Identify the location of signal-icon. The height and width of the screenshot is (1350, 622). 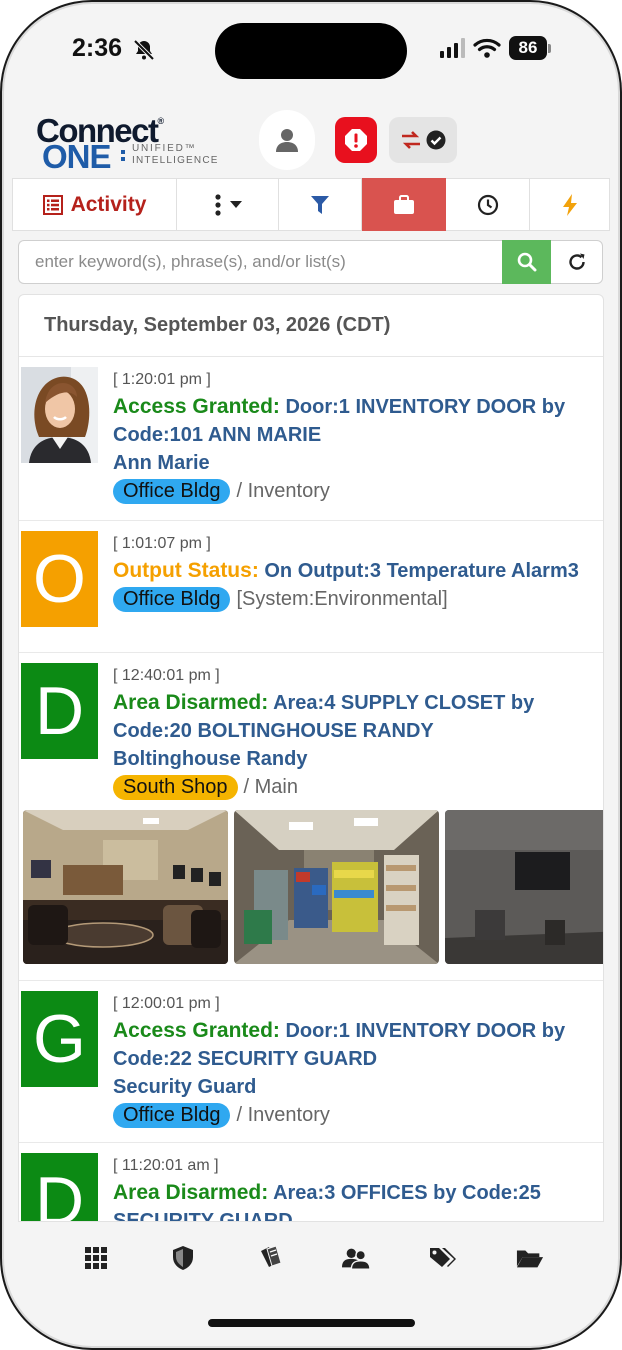
(452, 48).